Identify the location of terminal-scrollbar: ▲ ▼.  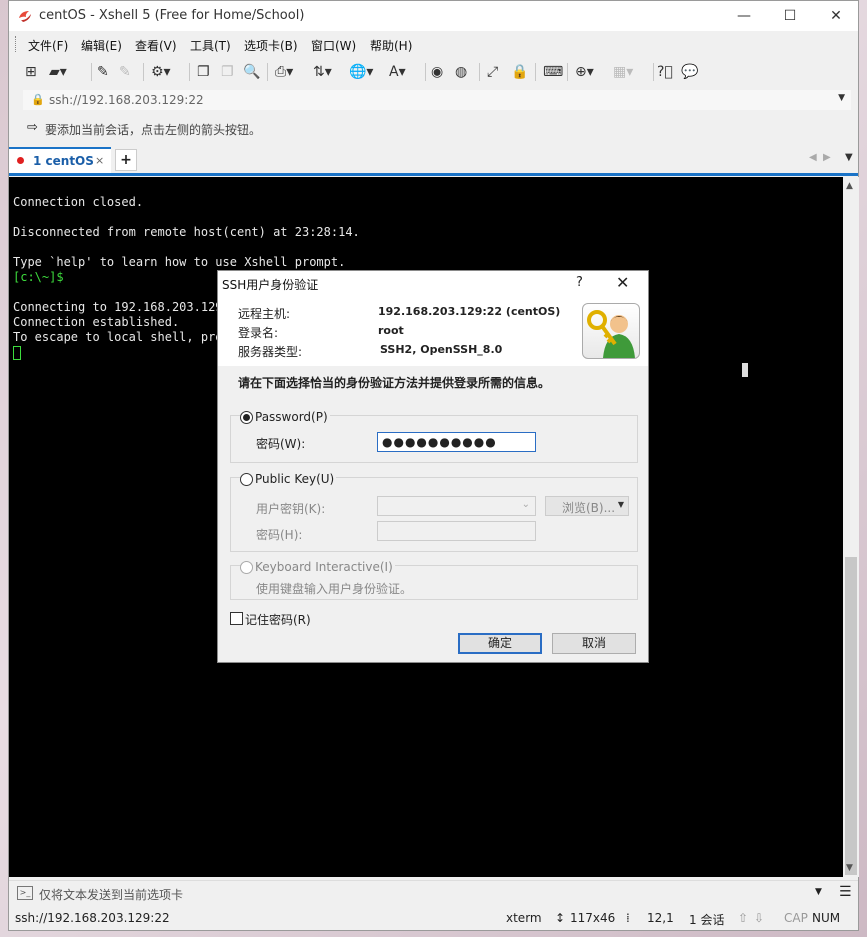
(851, 527).